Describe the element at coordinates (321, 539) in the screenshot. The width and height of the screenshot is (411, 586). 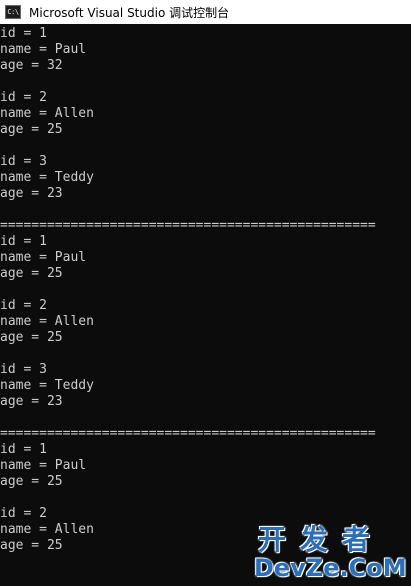
I see `watermark-chinese-text: 开发者` at that location.